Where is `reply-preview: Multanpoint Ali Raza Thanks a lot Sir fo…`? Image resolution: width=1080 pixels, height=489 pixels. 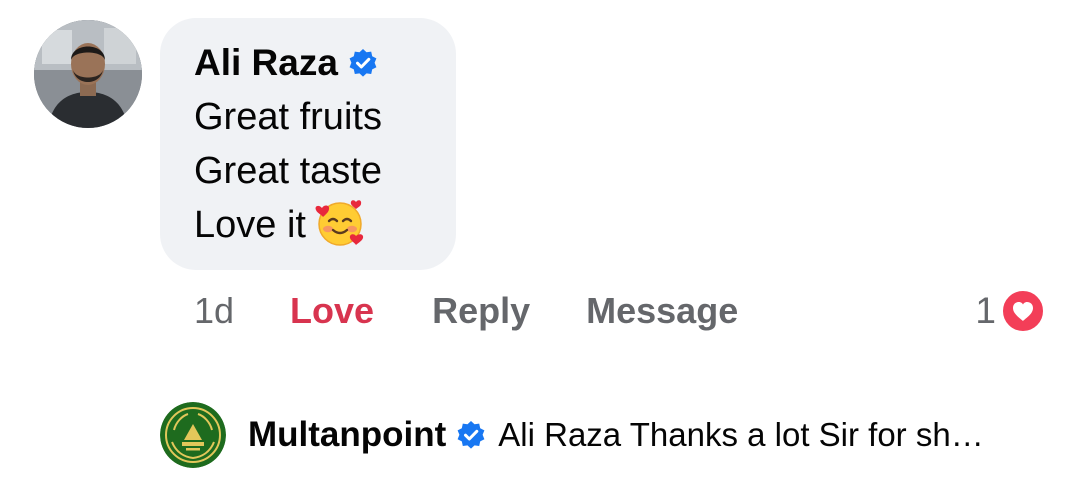
reply-preview: Multanpoint Ali Raza Thanks a lot Sir fo… is located at coordinates (616, 435).